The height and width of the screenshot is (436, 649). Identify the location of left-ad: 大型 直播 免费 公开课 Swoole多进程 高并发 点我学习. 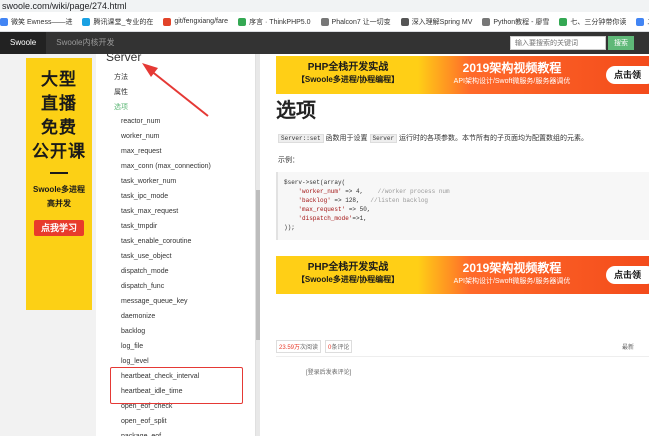
(59, 184).